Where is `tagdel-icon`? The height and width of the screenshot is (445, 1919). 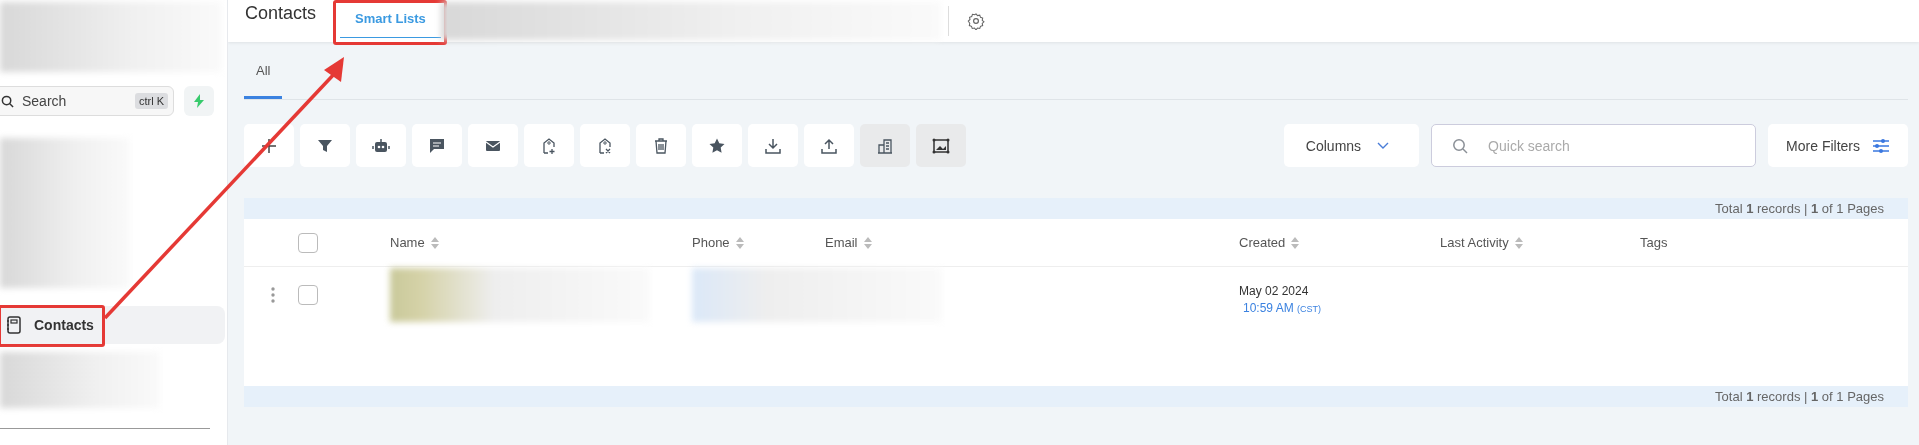 tagdel-icon is located at coordinates (605, 145).